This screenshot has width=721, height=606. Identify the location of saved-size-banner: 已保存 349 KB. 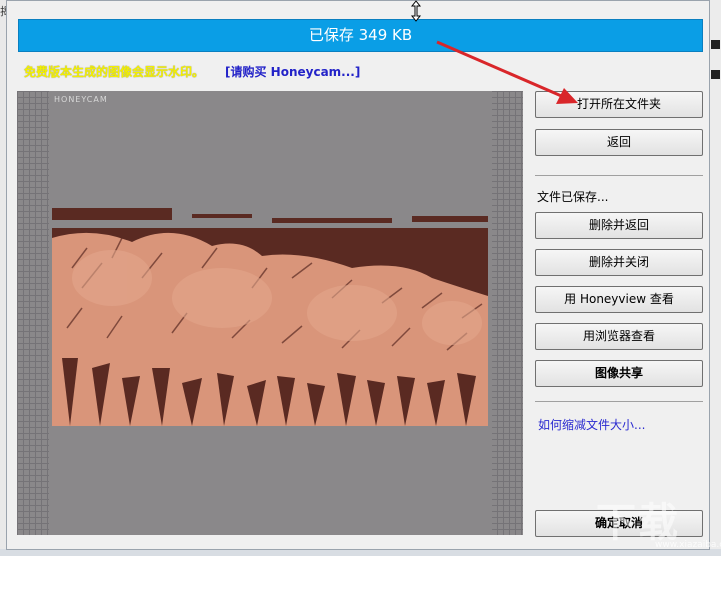
(360, 35).